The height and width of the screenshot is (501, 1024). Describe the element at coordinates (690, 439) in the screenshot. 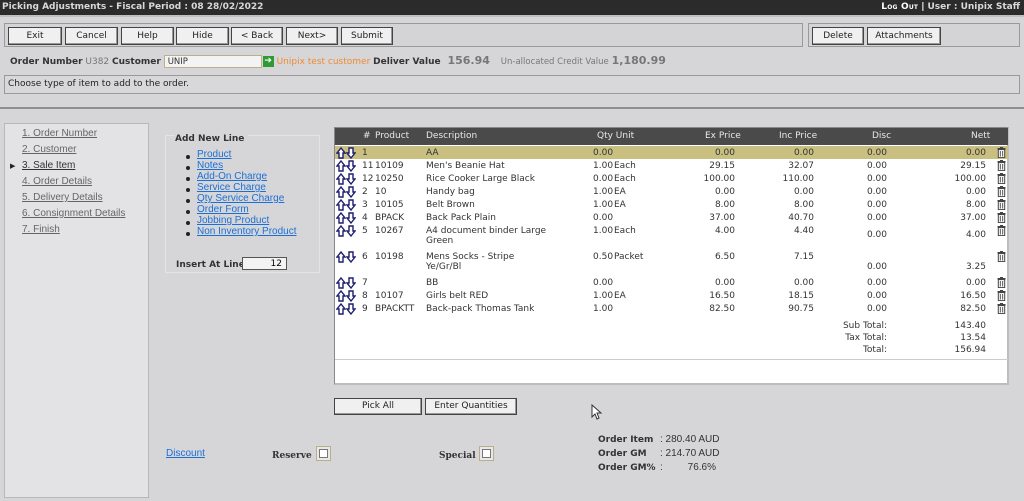

I see `order-item-value: : 280.40 AUD` at that location.